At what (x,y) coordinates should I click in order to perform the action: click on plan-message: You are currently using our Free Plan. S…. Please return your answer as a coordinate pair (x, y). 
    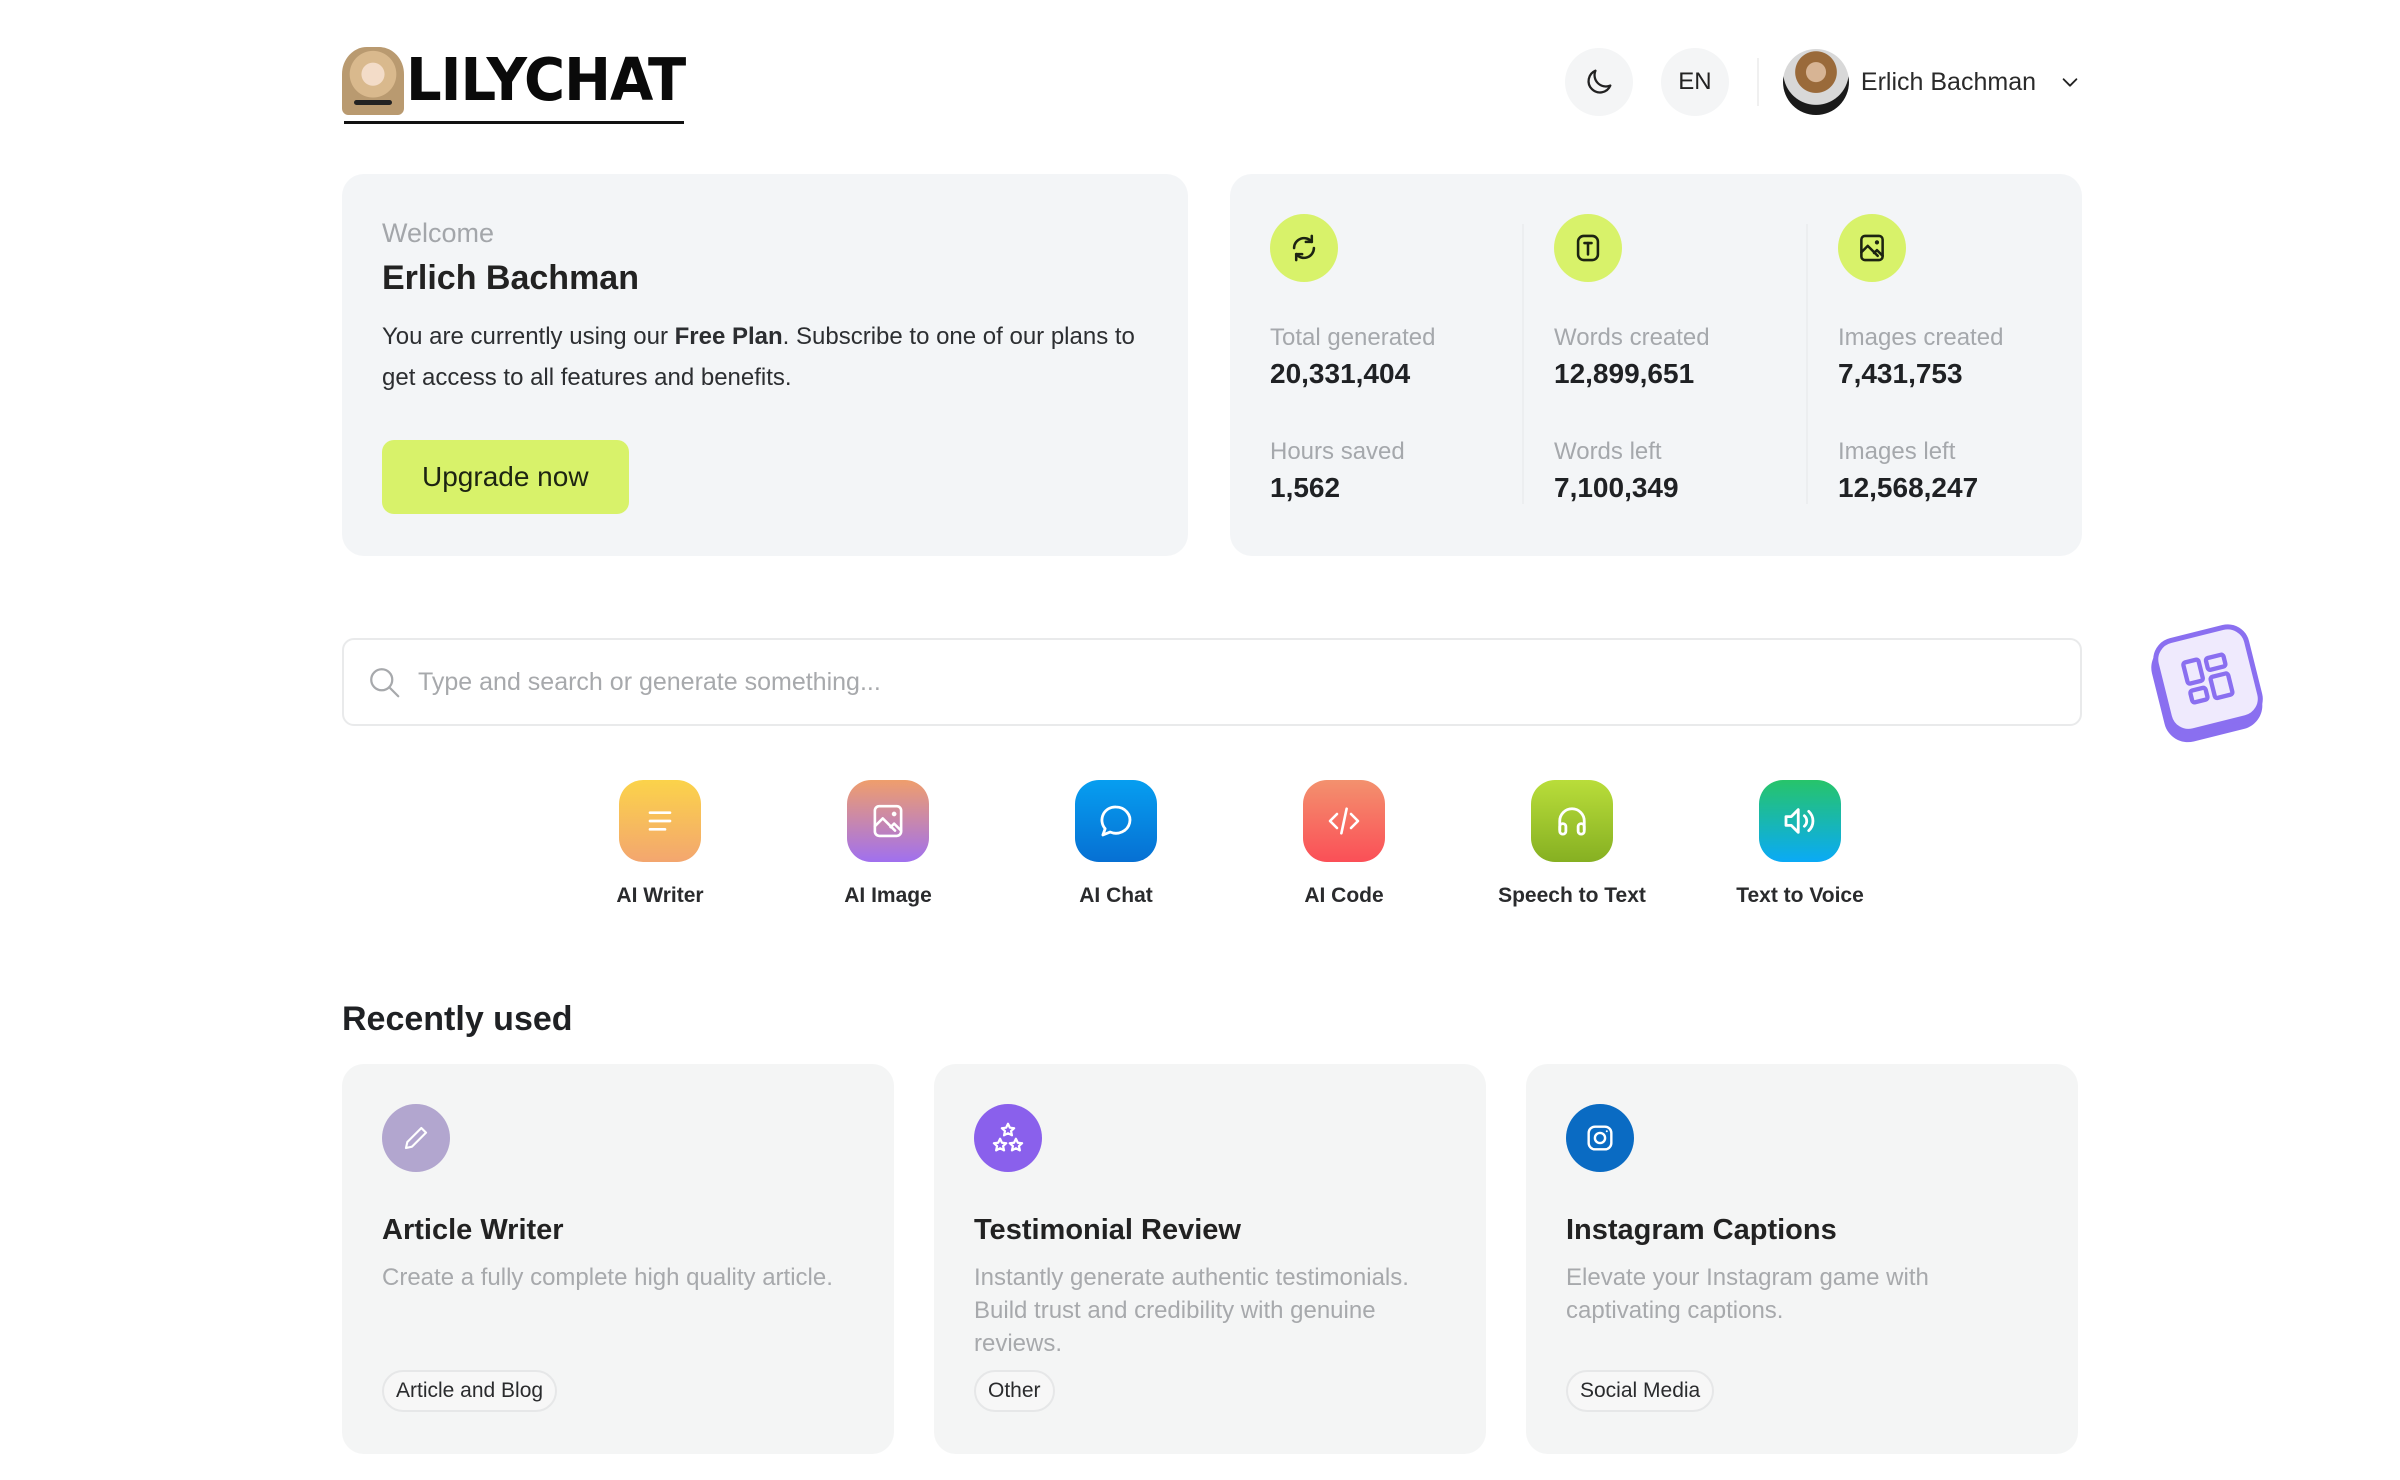
    Looking at the image, I should click on (772, 357).